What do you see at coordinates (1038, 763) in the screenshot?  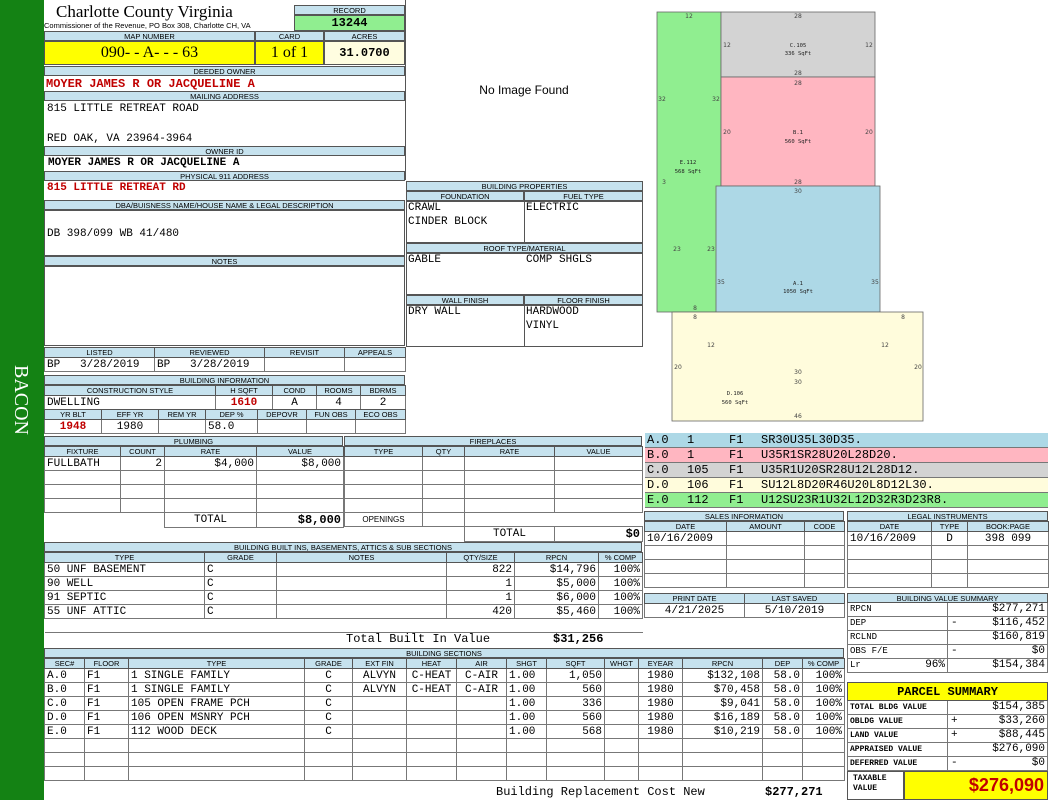 I see `parcel-summary-value: $0` at bounding box center [1038, 763].